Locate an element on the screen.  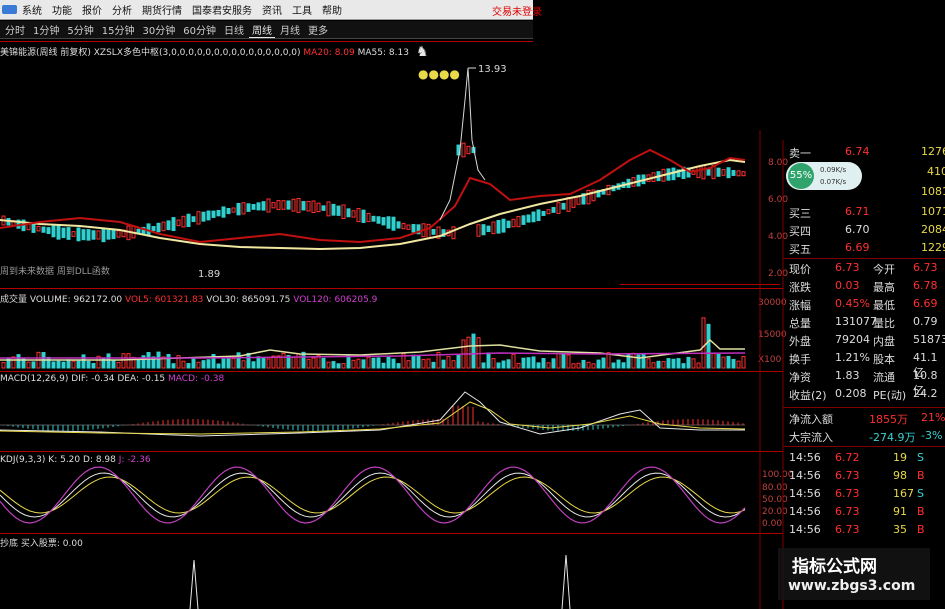
period-15min: 15分钟 is located at coordinates (118, 29).